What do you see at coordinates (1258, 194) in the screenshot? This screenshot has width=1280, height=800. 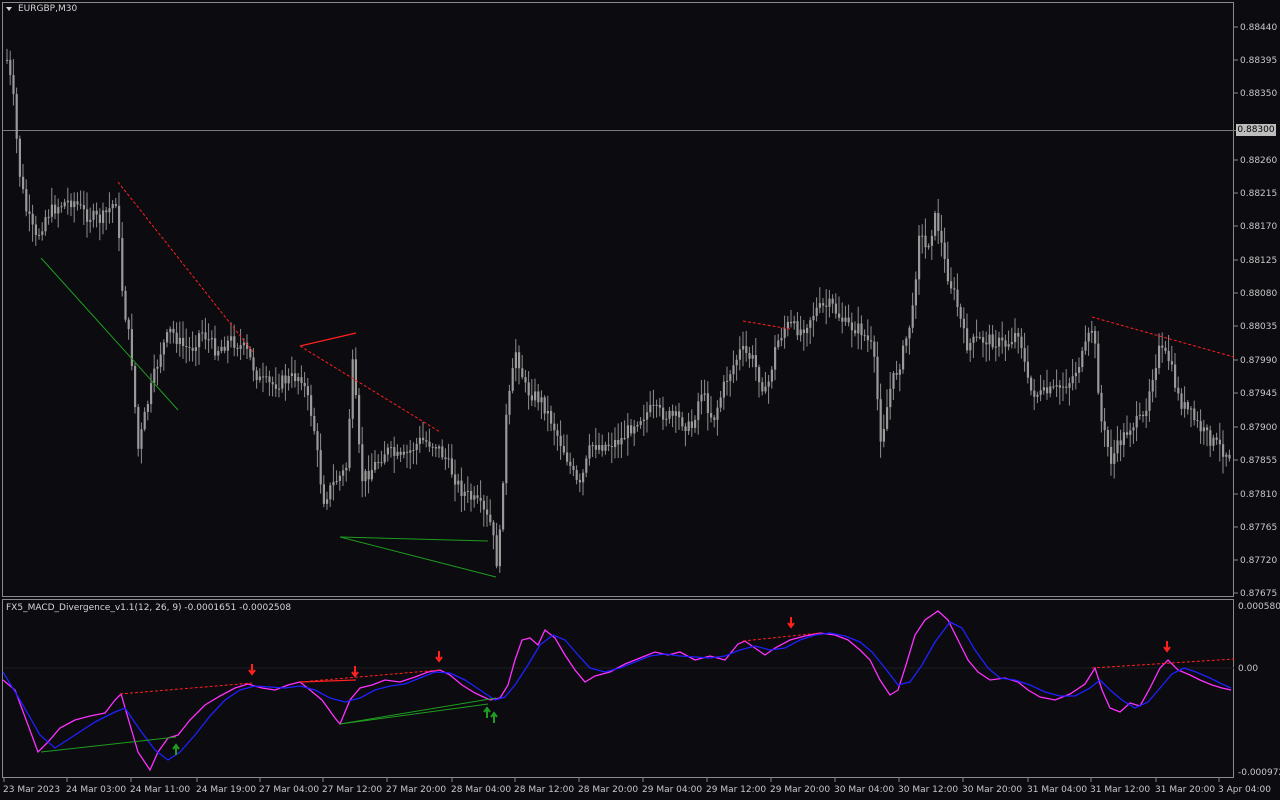 I see `price-tick-label: 0.88215` at bounding box center [1258, 194].